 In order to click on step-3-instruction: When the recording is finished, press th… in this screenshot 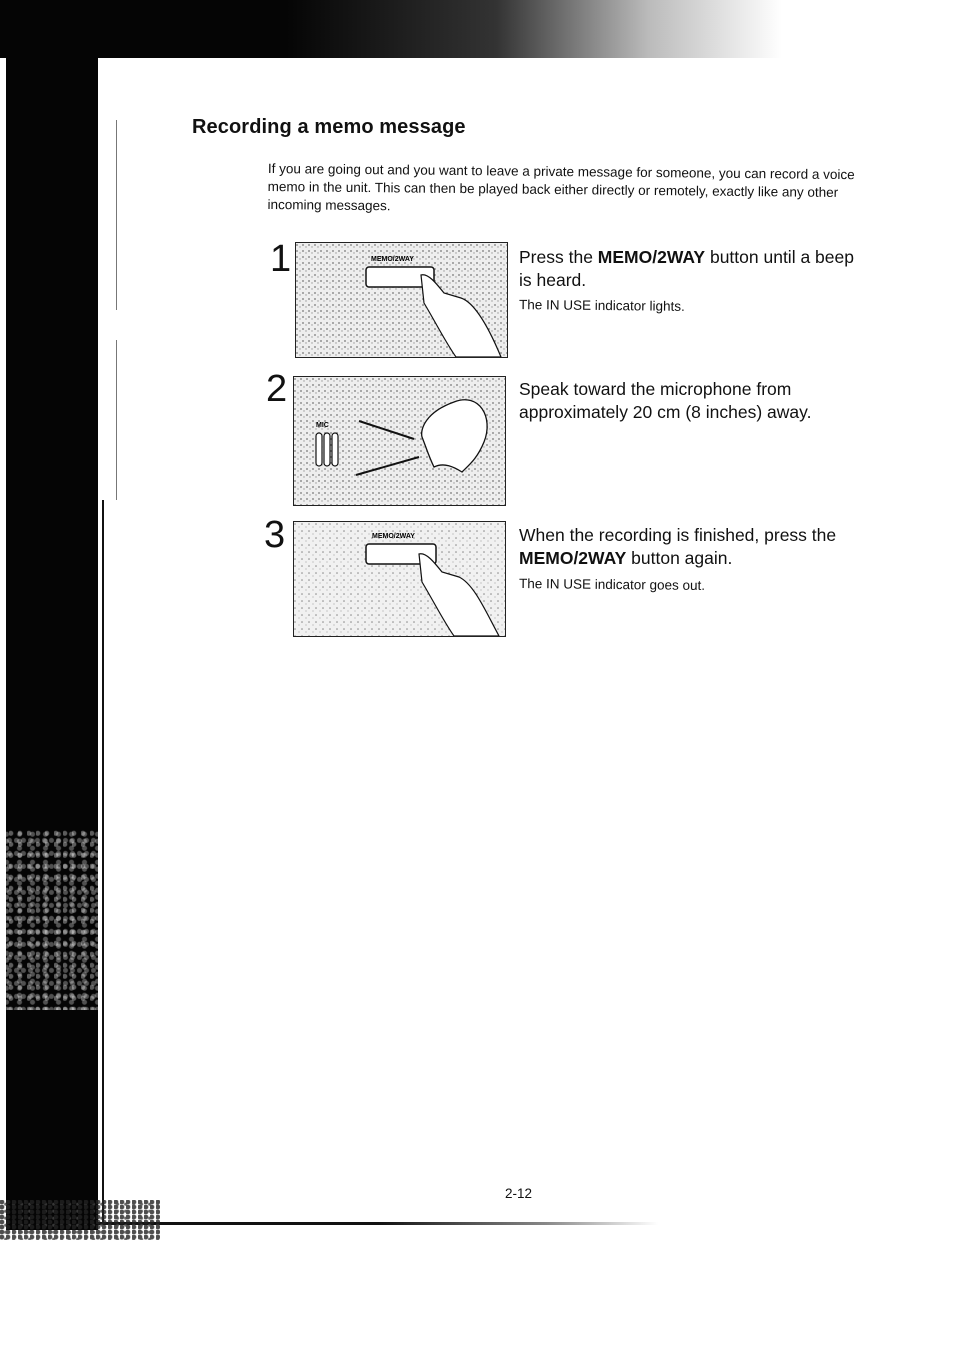, I will do `click(678, 546)`.